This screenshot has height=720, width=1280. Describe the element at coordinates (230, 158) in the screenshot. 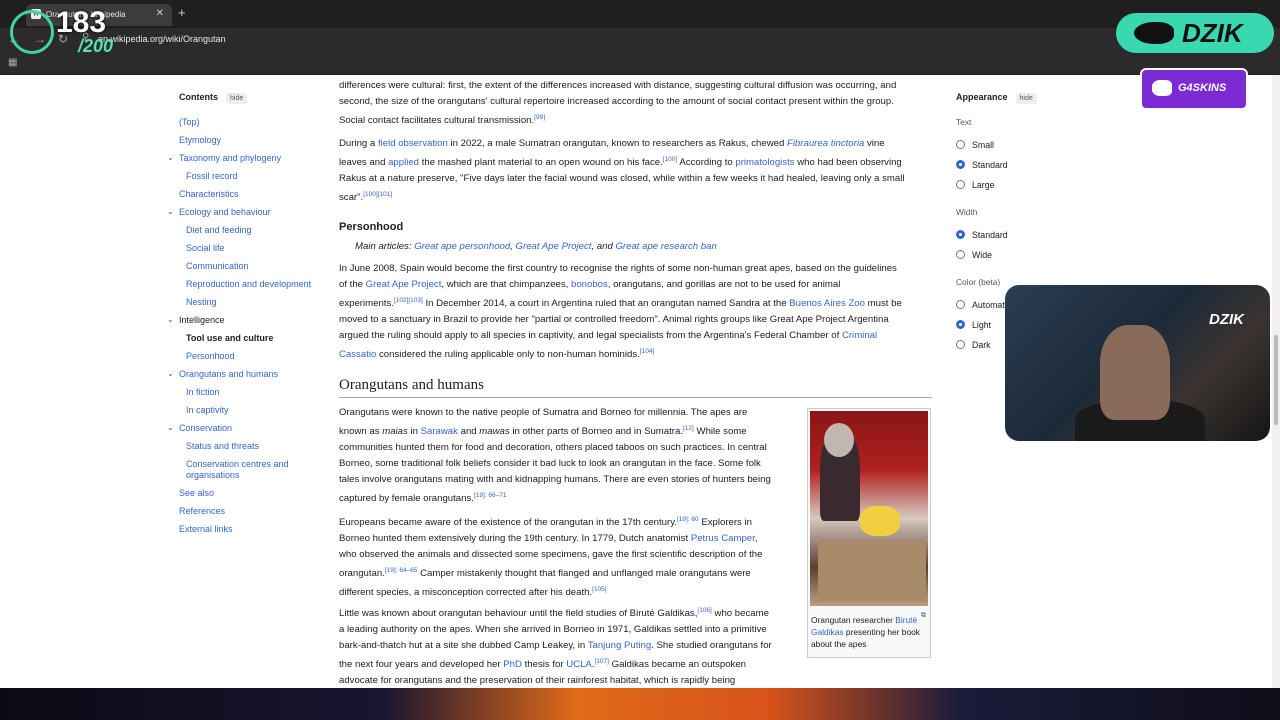

I see `toc-item-taxonomy: Taxonomy and phylogeny` at that location.